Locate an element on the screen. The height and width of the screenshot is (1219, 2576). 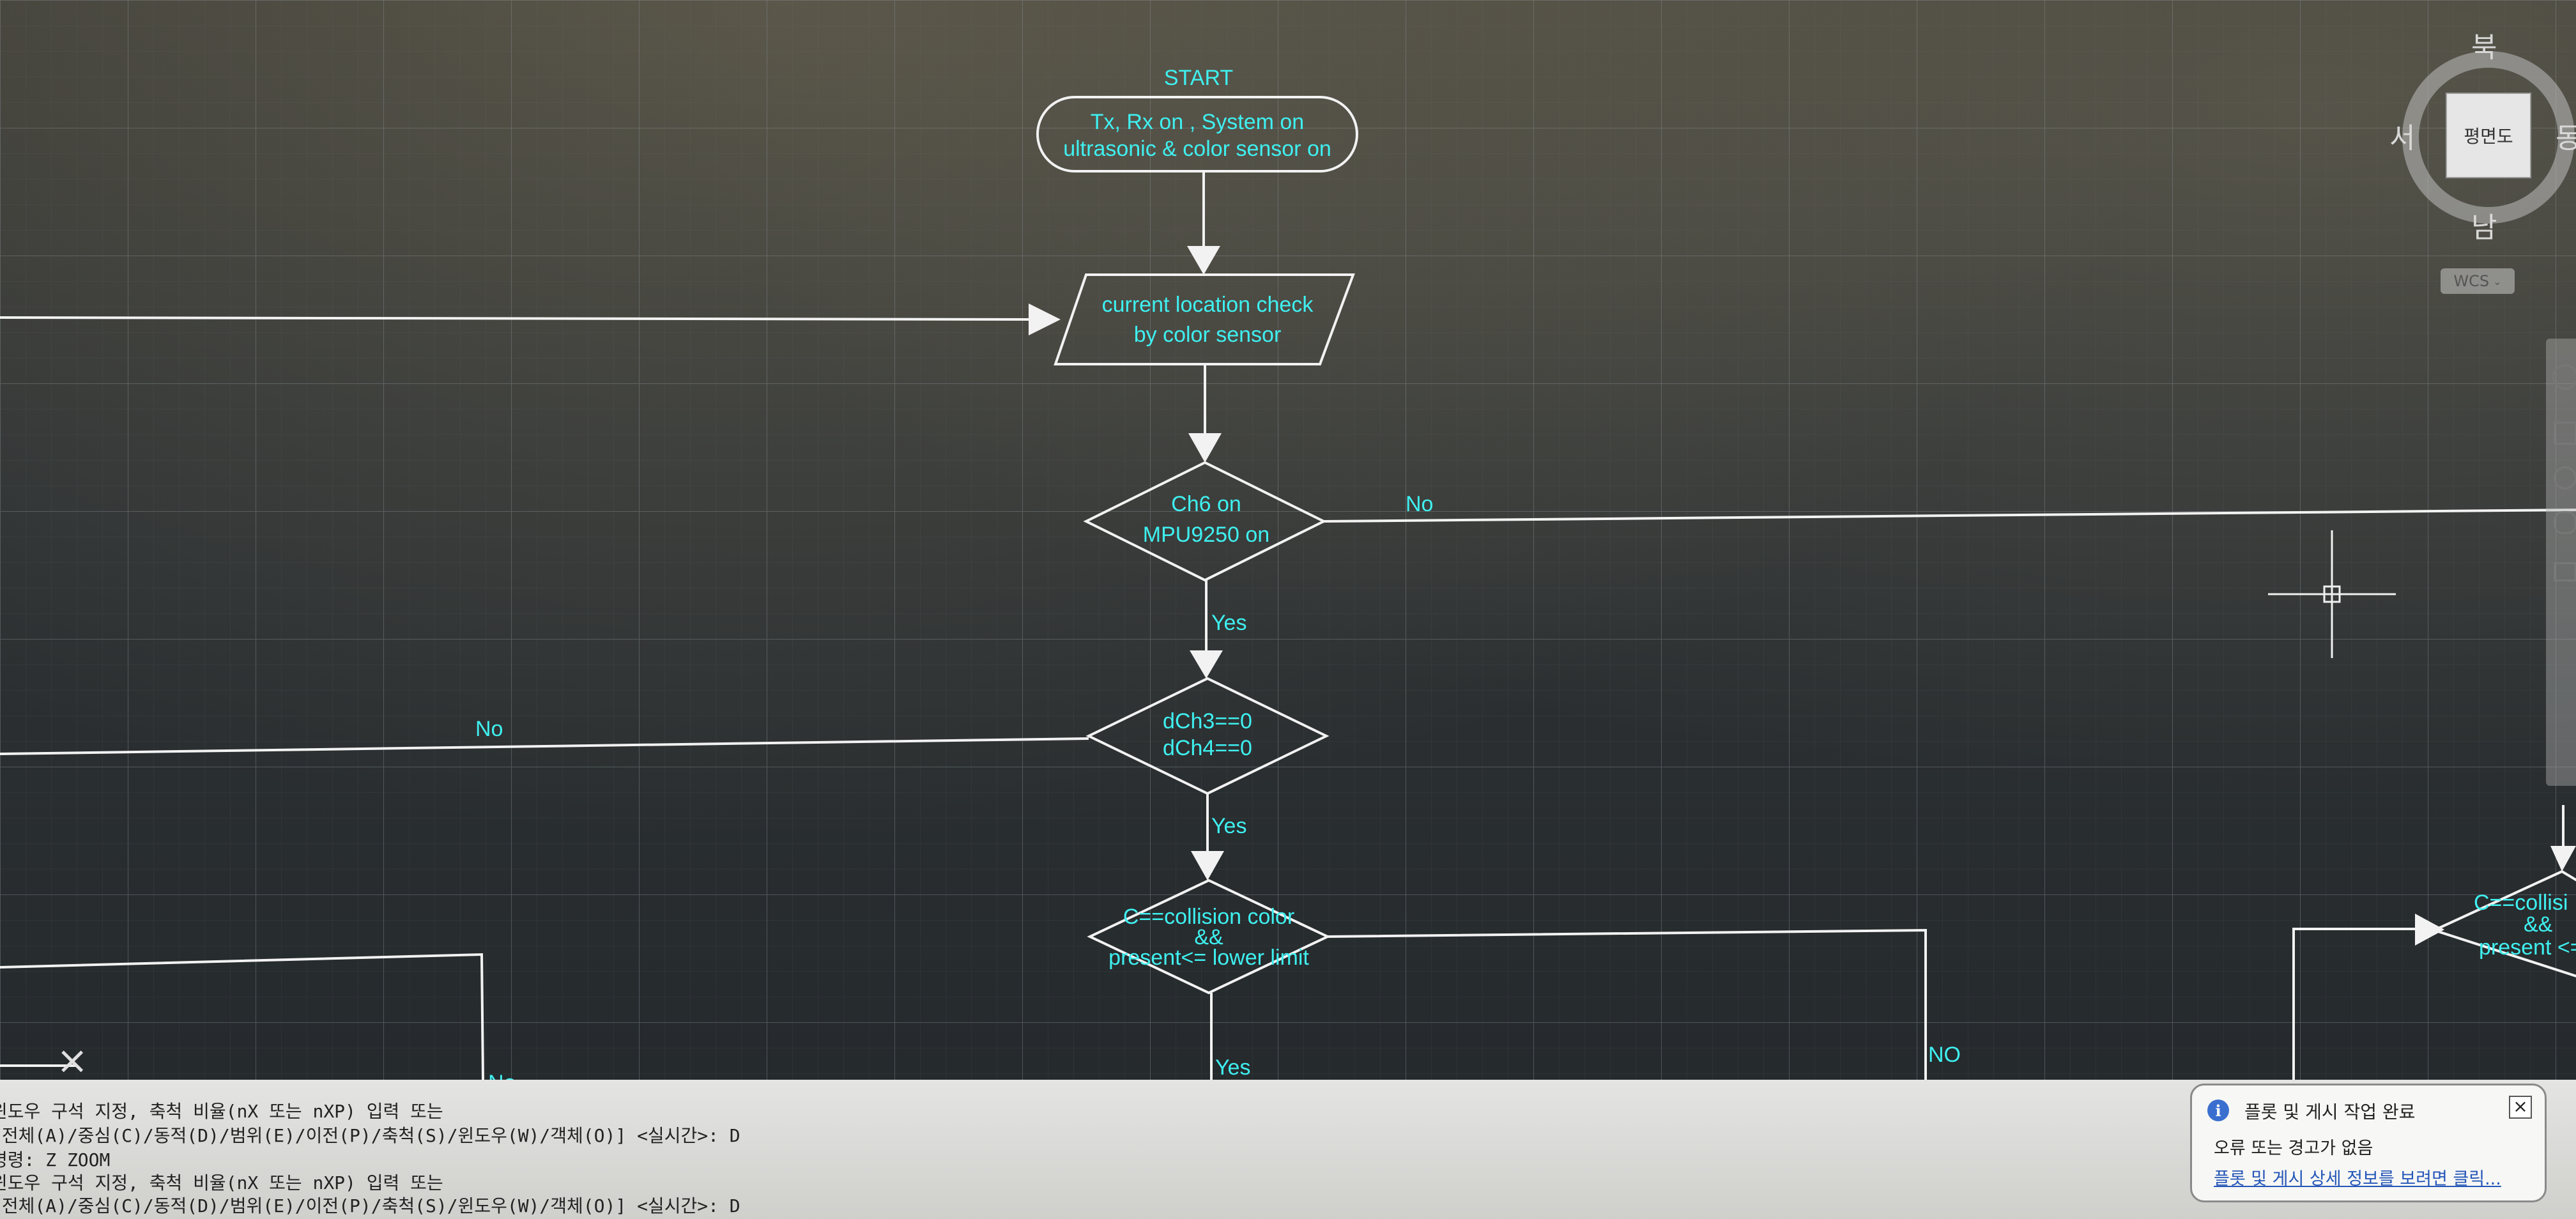
zoom-icon is located at coordinates (2565, 477).